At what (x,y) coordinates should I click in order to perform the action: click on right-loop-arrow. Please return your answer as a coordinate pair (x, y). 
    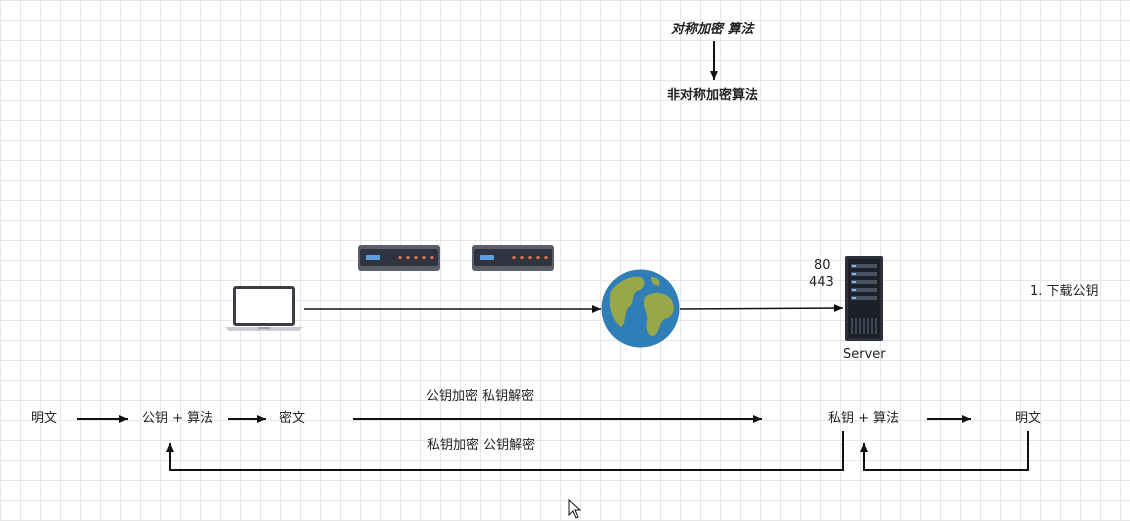
    Looking at the image, I should click on (944, 451).